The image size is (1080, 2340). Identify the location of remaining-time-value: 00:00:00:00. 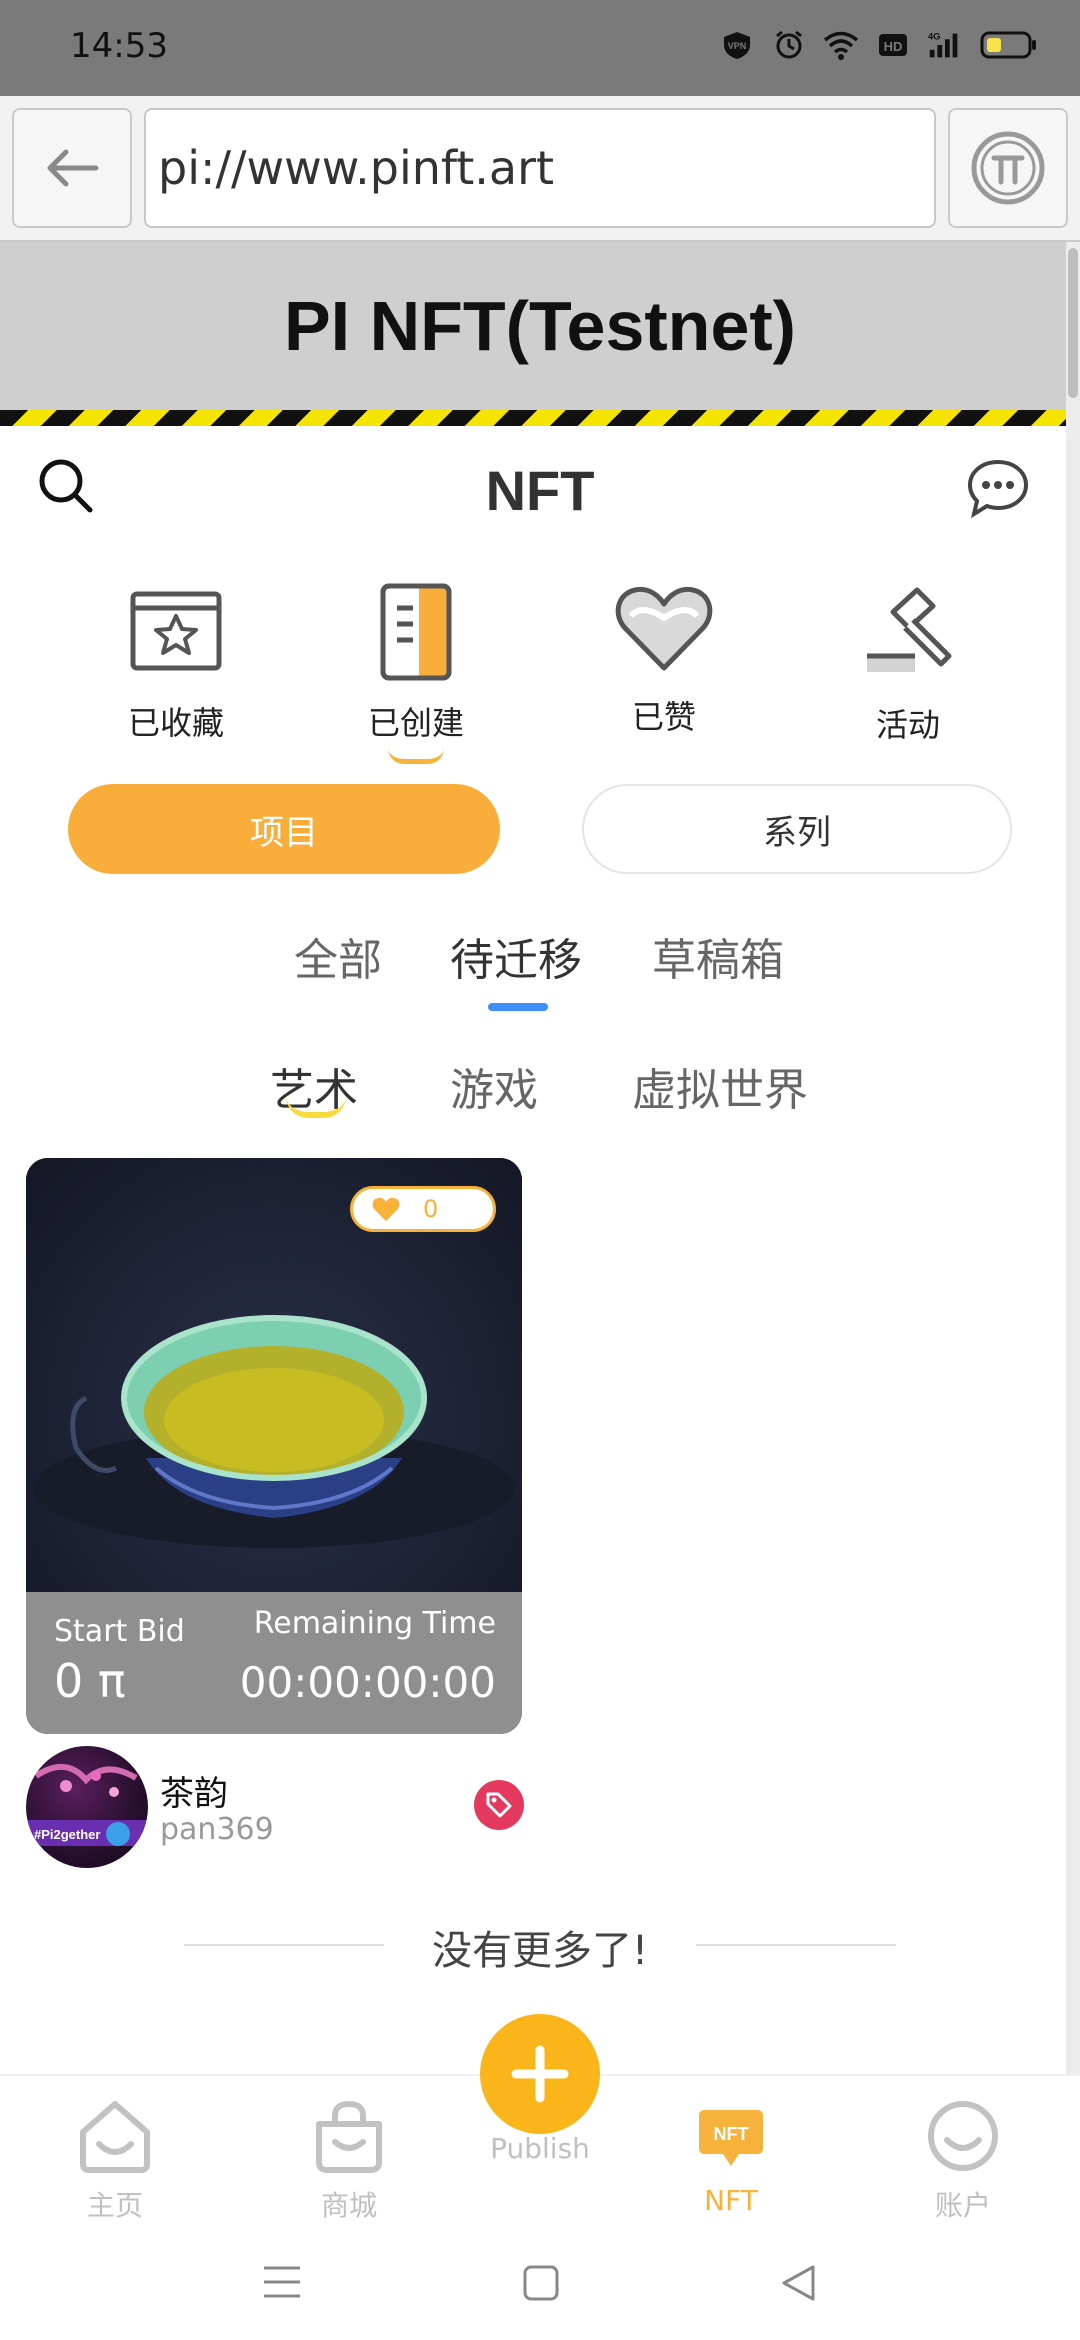
(367, 1682).